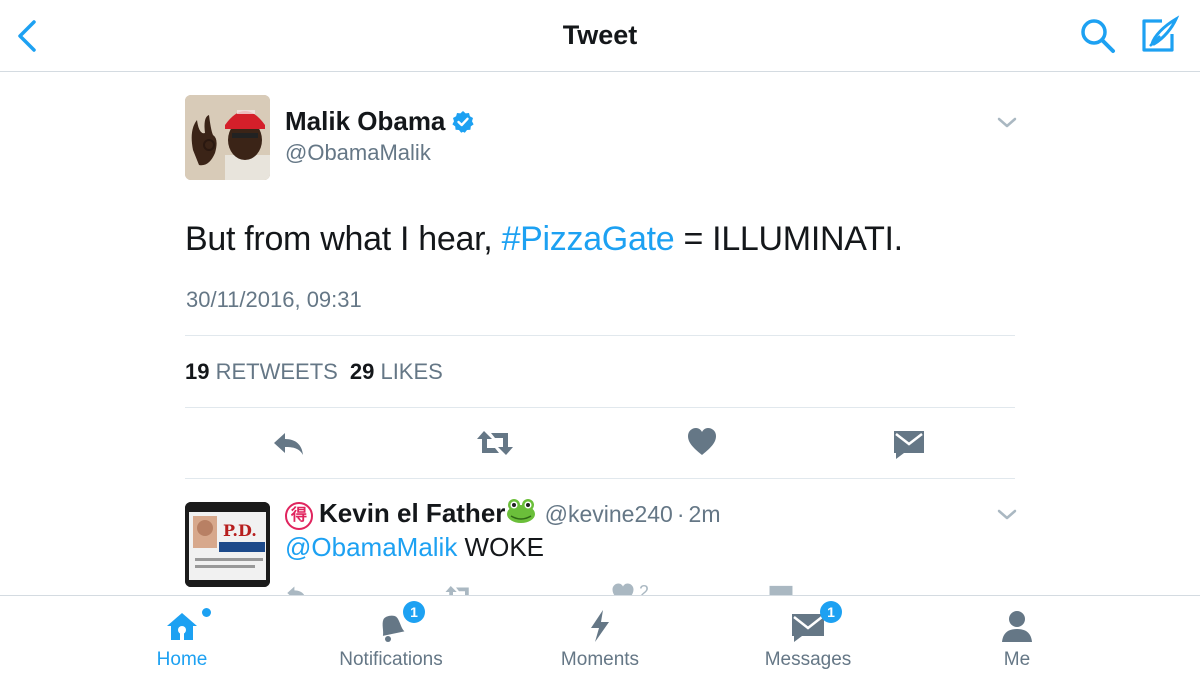 The height and width of the screenshot is (675, 1200). What do you see at coordinates (391, 659) in the screenshot?
I see `tab-notifications-label: Notifications` at bounding box center [391, 659].